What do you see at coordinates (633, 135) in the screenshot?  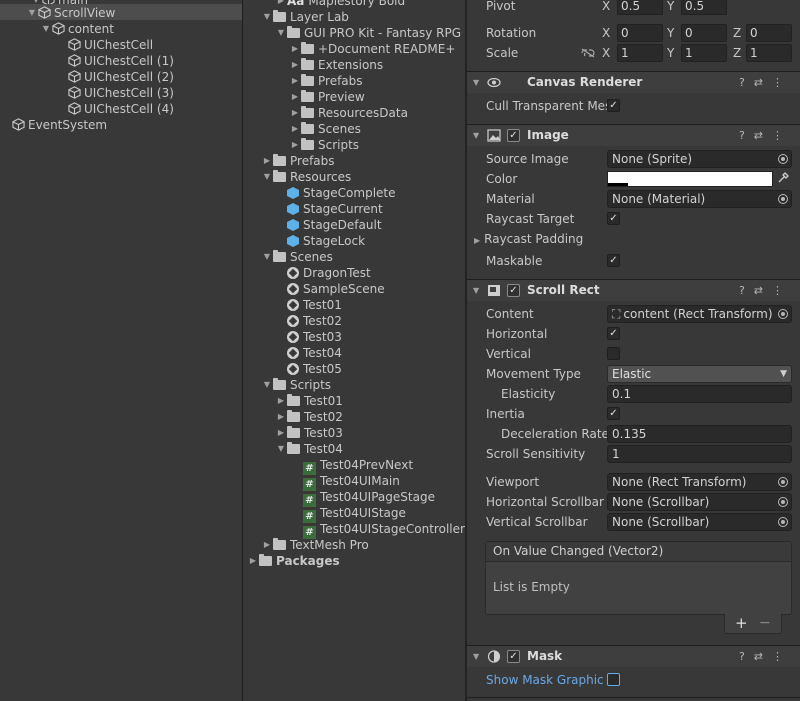 I see `image-header: ▼ ✓ Image ?⇄⋮` at bounding box center [633, 135].